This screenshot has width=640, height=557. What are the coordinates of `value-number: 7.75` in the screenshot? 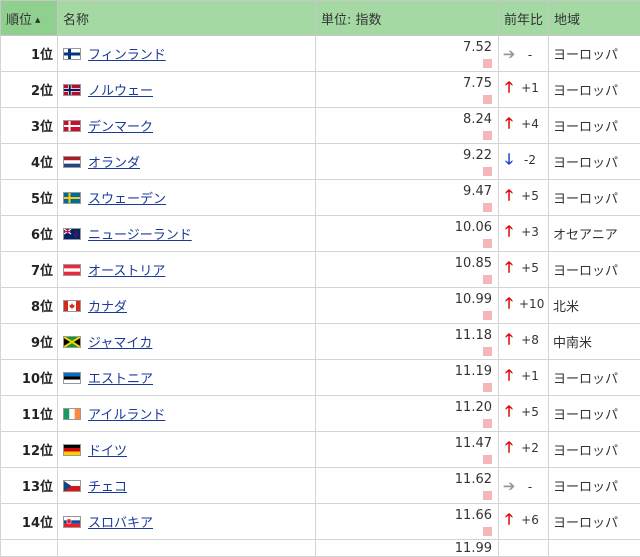 It's located at (404, 83).